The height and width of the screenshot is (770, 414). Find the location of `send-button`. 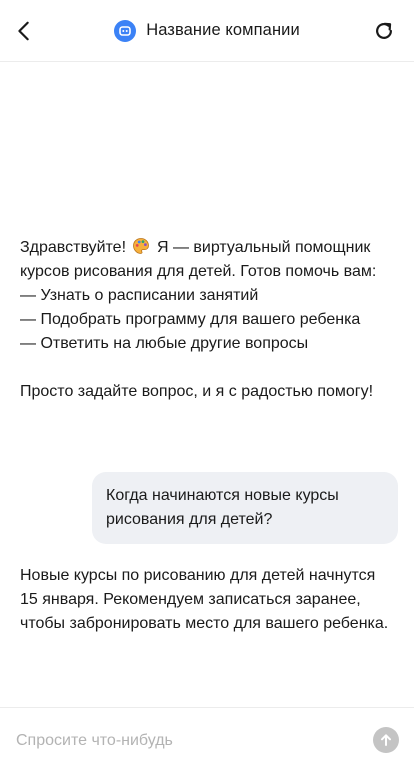

send-button is located at coordinates (386, 740).